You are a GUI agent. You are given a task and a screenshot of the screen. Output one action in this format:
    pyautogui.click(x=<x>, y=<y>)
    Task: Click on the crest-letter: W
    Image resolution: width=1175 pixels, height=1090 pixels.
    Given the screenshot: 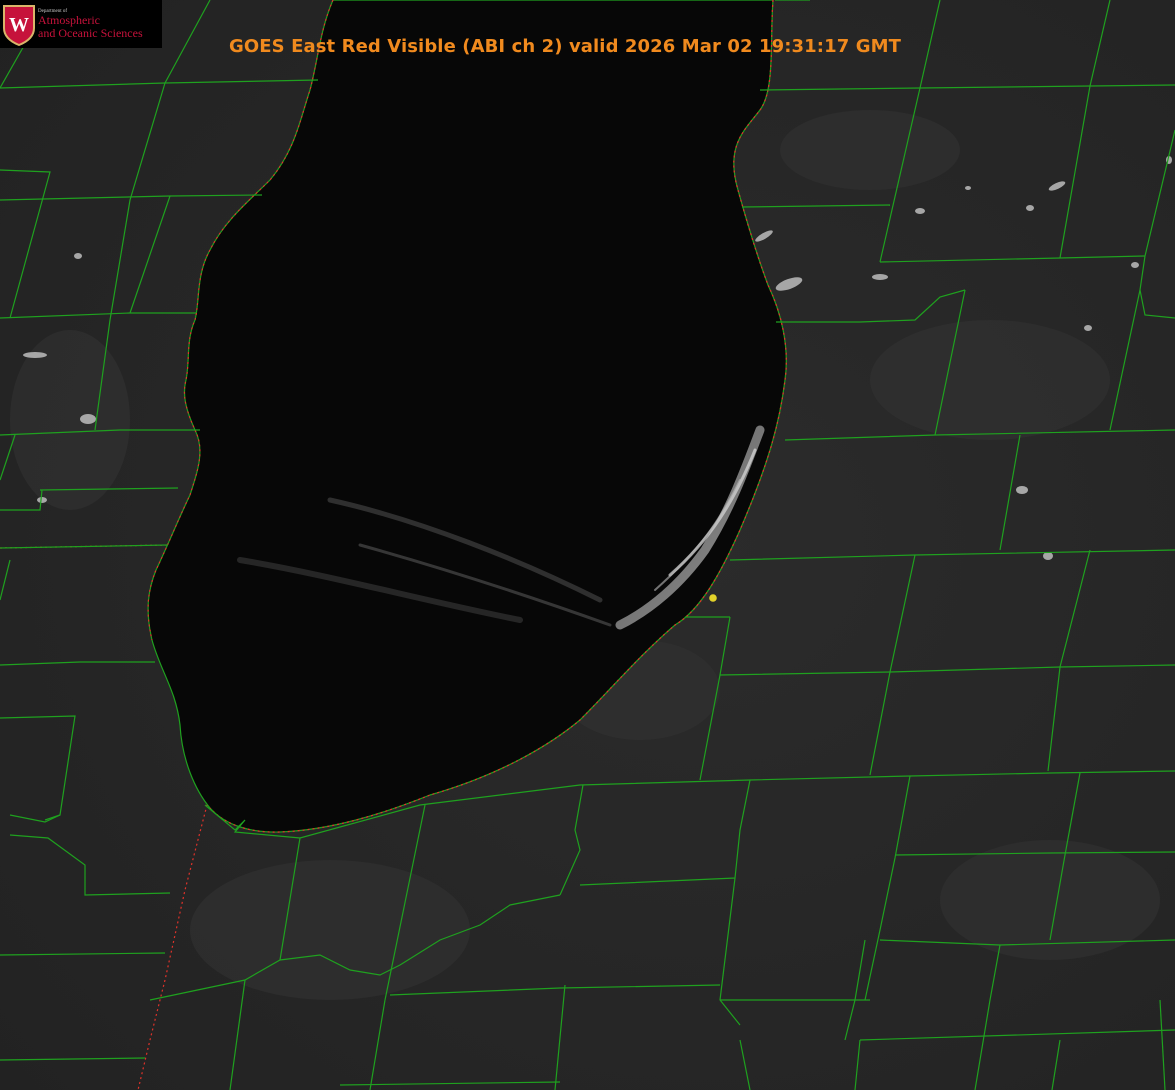 What is the action you would take?
    pyautogui.click(x=19, y=25)
    